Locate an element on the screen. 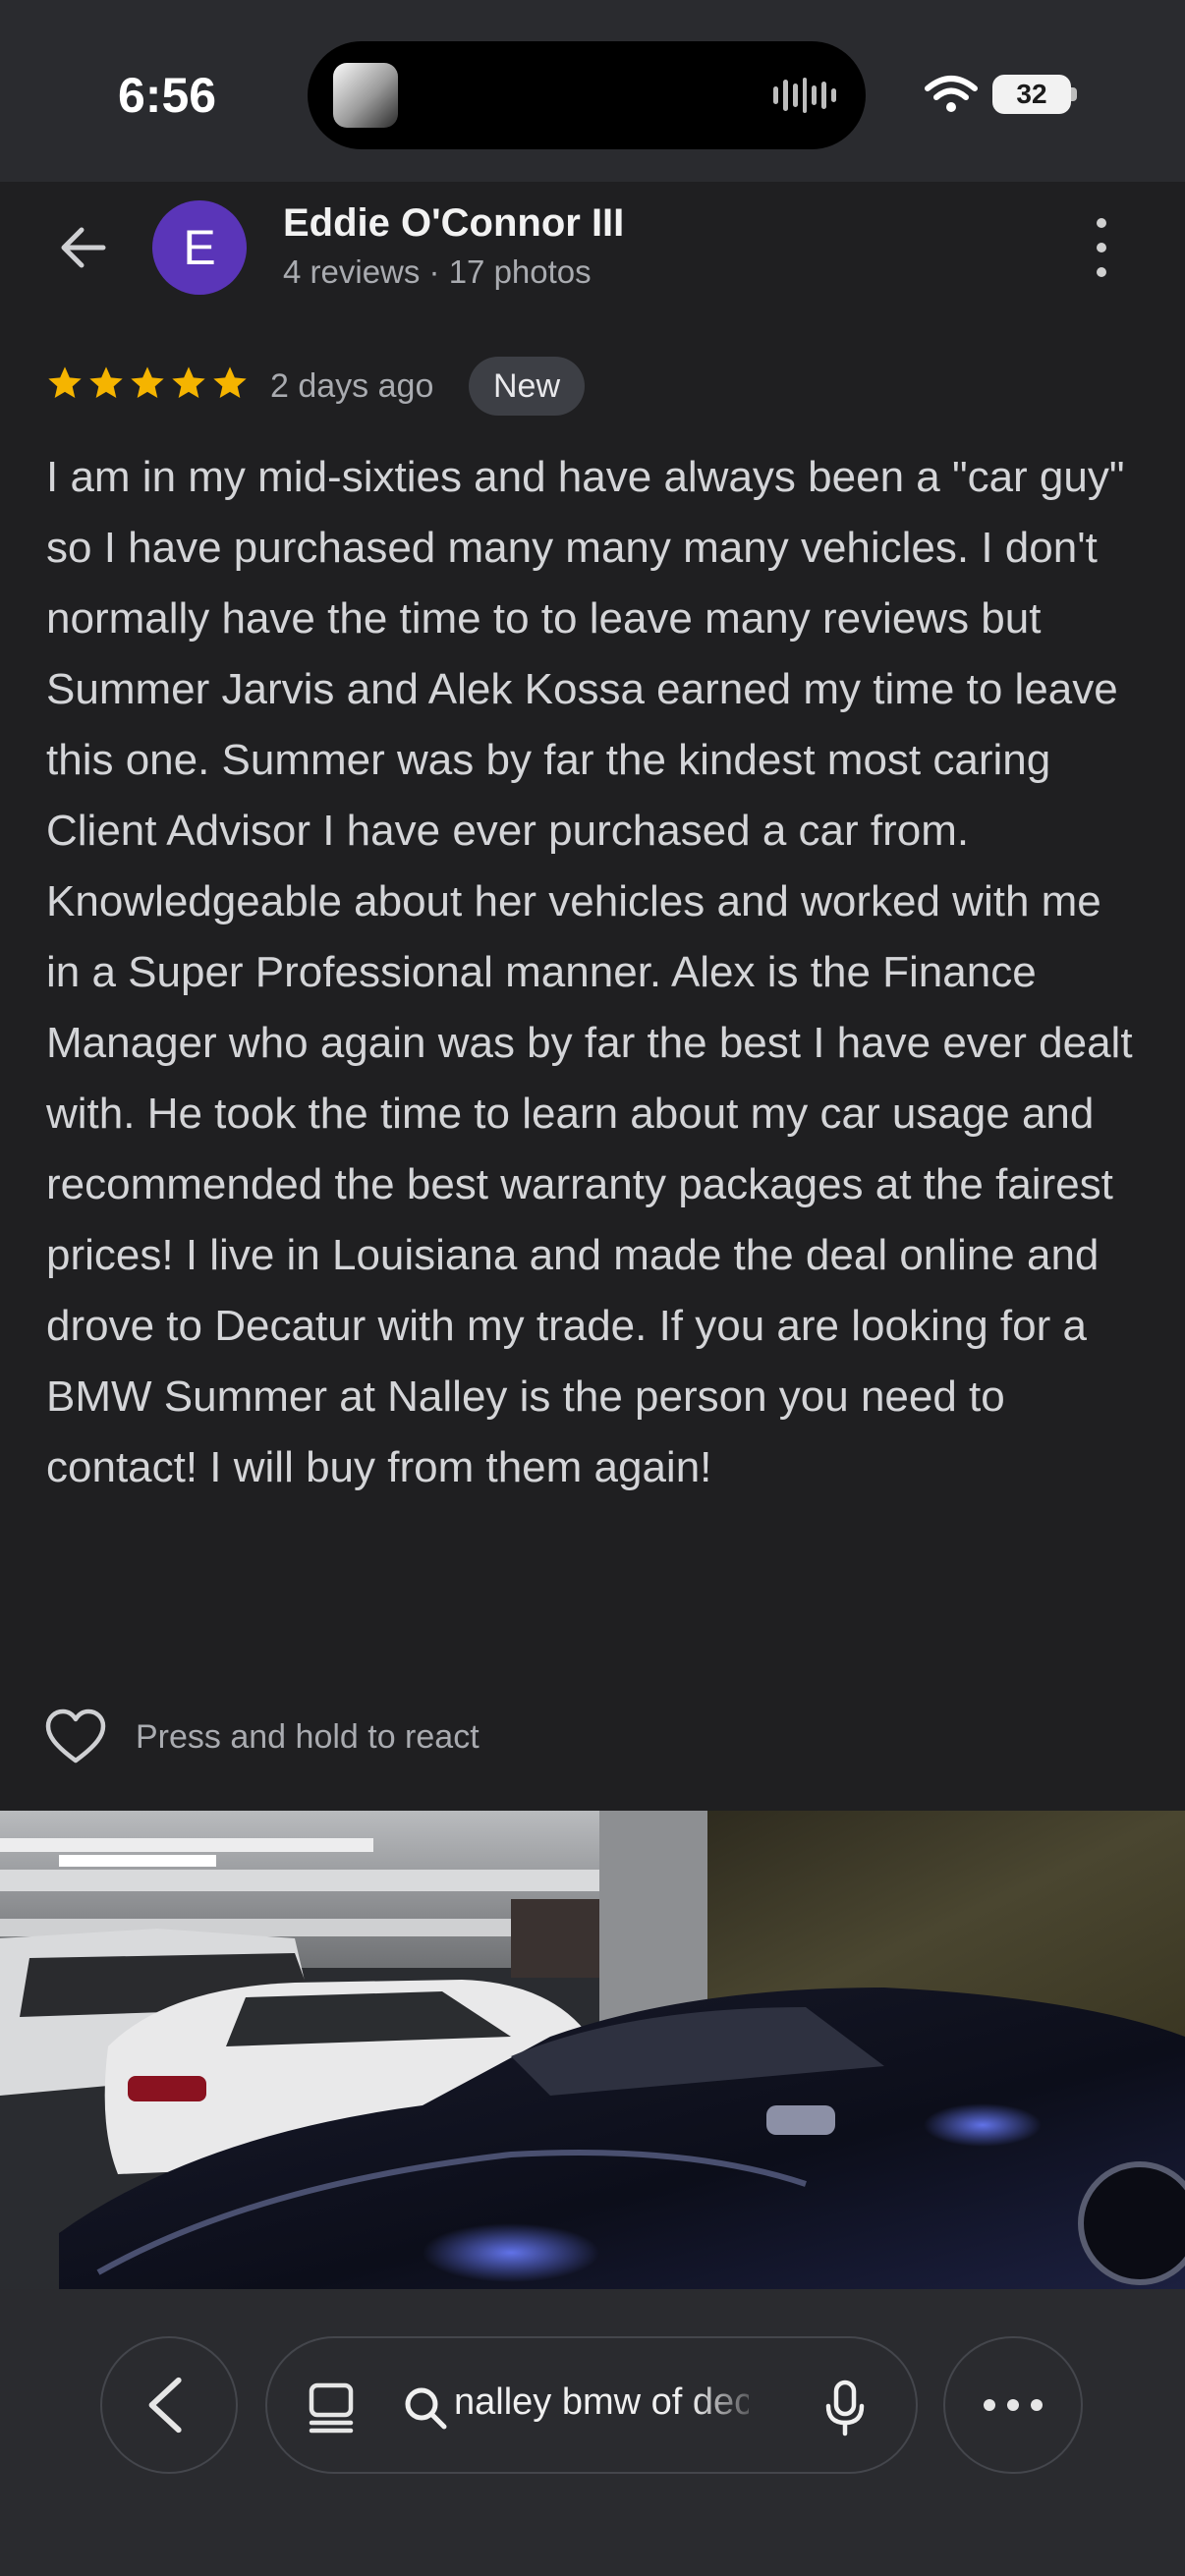 This screenshot has height=2576, width=1185. audio-wave-icon is located at coordinates (805, 95).